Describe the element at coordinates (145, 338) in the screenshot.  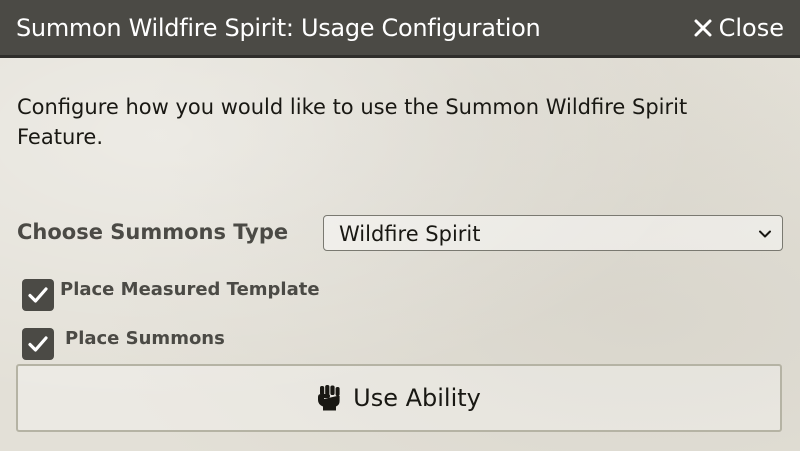
I see `place-summons-label: Place Summons` at that location.